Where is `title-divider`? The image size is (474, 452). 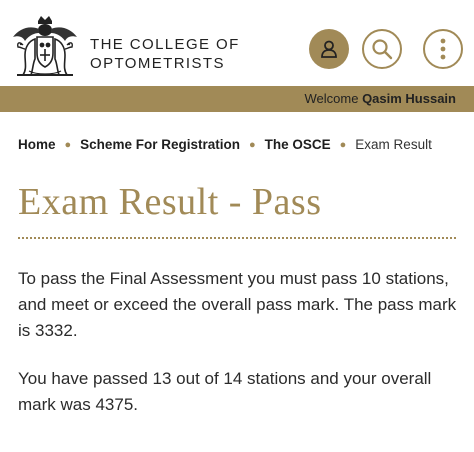
title-divider is located at coordinates (237, 238).